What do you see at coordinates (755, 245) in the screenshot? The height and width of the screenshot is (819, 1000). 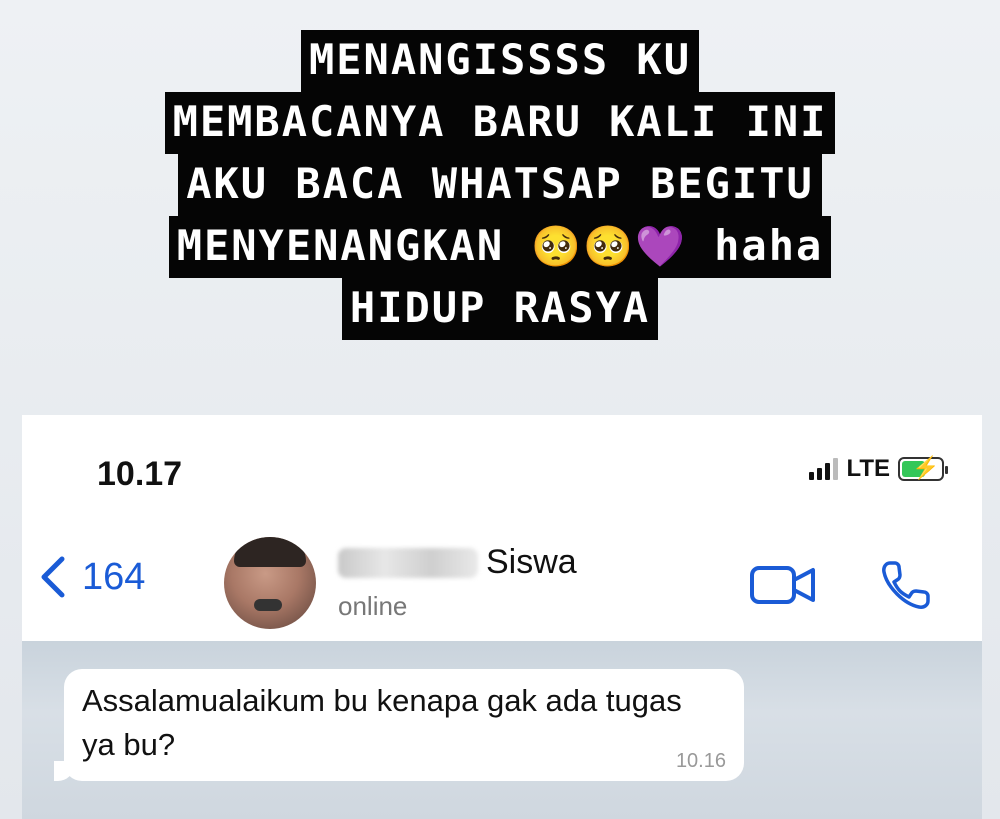 I see `caption-line-4-tail: haha` at bounding box center [755, 245].